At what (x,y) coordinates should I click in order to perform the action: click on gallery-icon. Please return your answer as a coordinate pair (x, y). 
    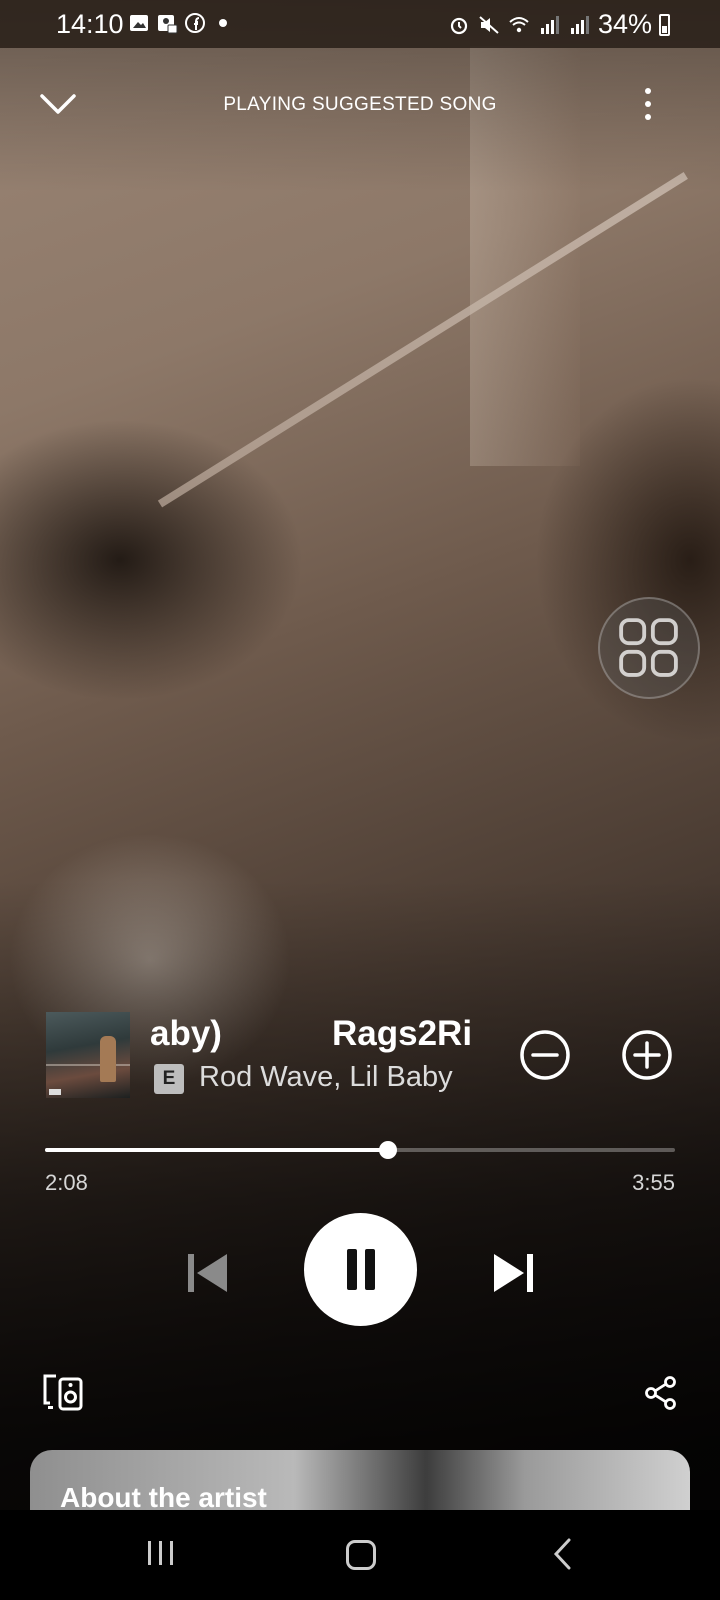
    Looking at the image, I should click on (139, 23).